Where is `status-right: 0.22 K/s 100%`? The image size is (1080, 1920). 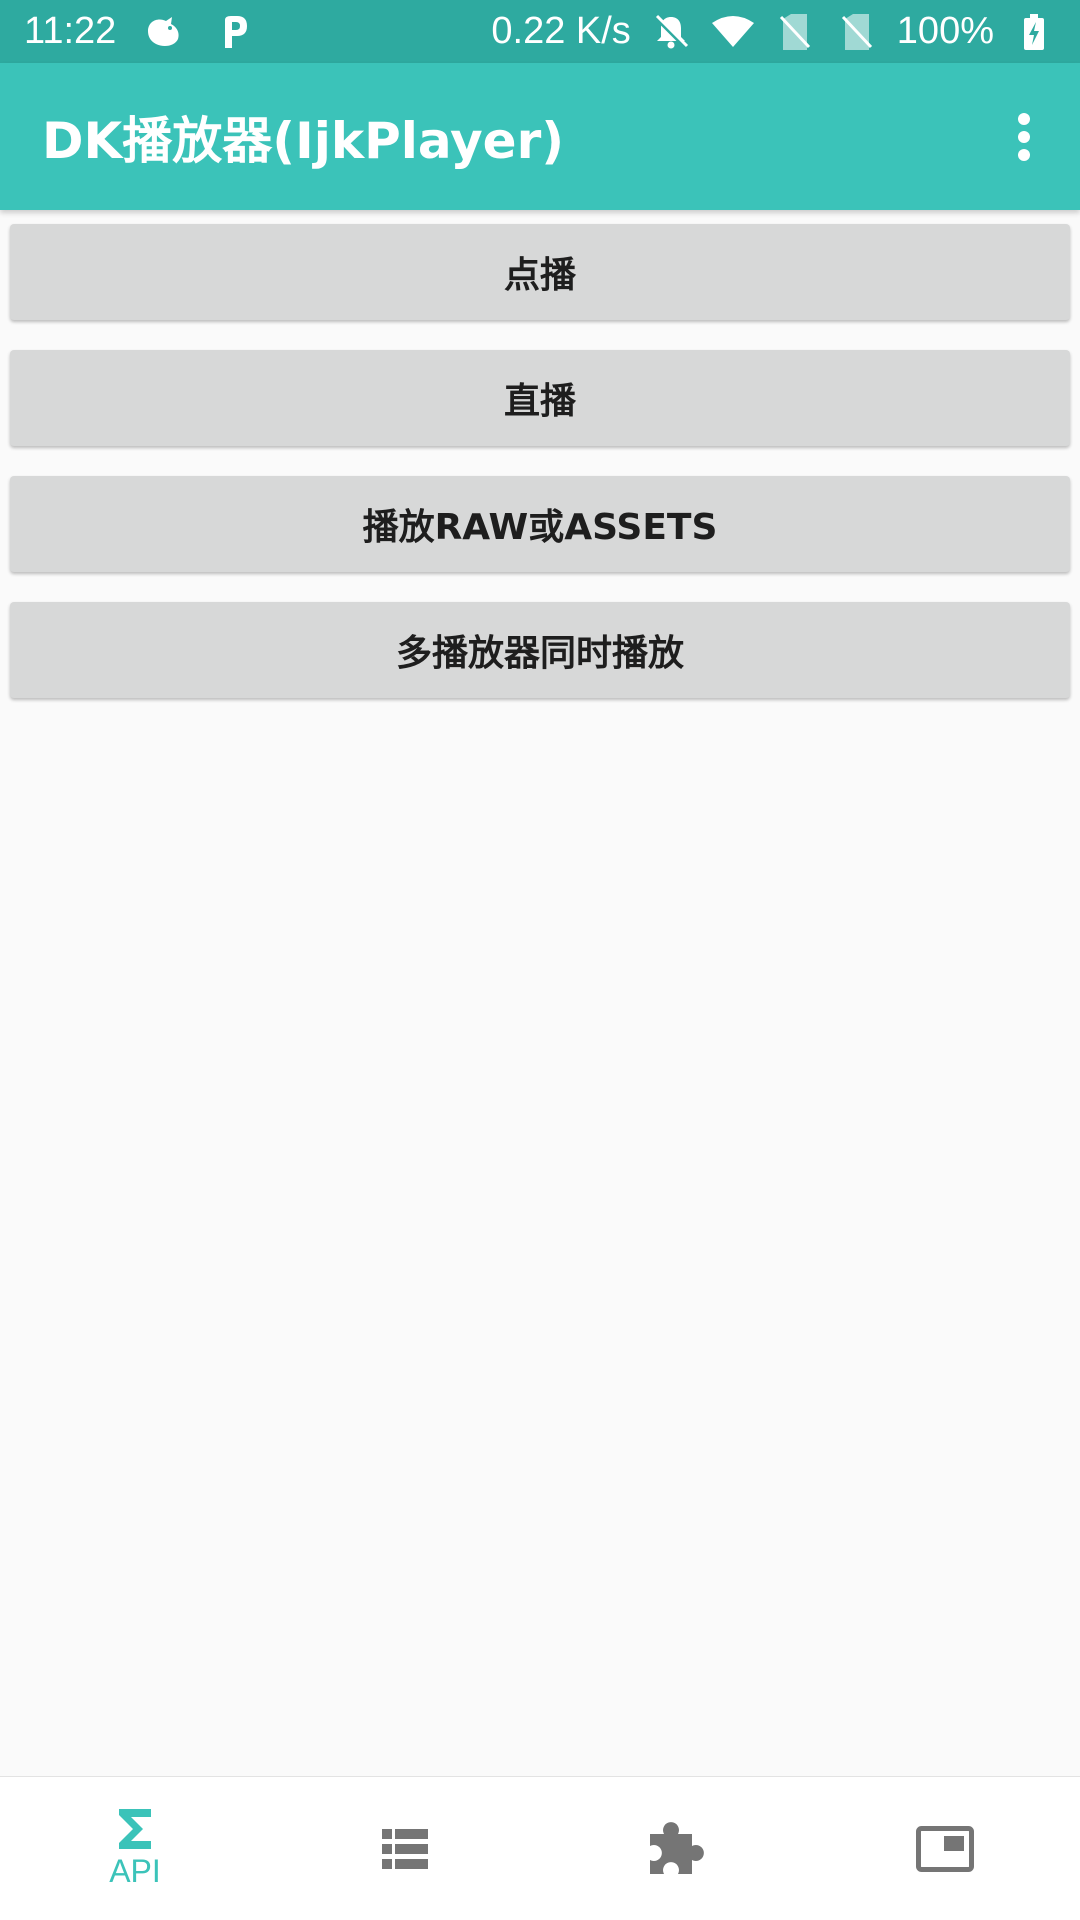
status-right: 0.22 K/s 100% is located at coordinates (773, 32).